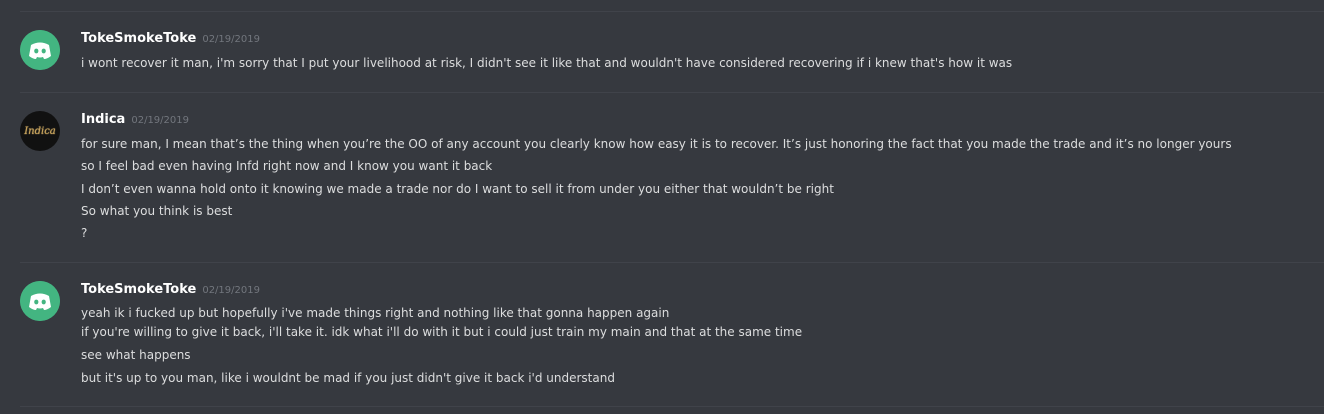  What do you see at coordinates (84, 233) in the screenshot?
I see `message-text: ?` at bounding box center [84, 233].